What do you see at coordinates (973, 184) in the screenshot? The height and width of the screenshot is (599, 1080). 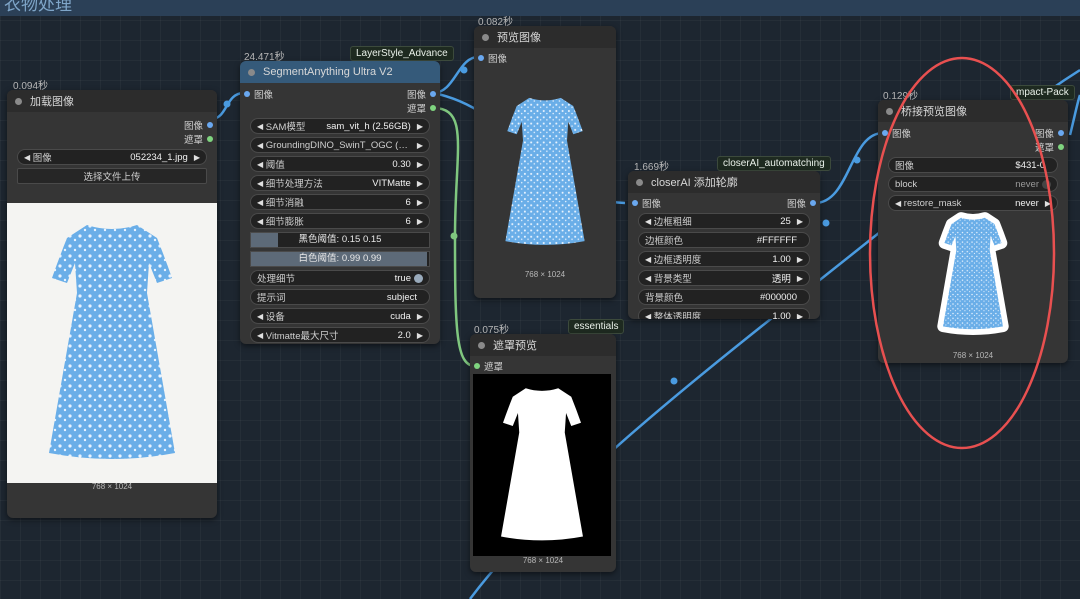 I see `block-toggle: block never` at bounding box center [973, 184].